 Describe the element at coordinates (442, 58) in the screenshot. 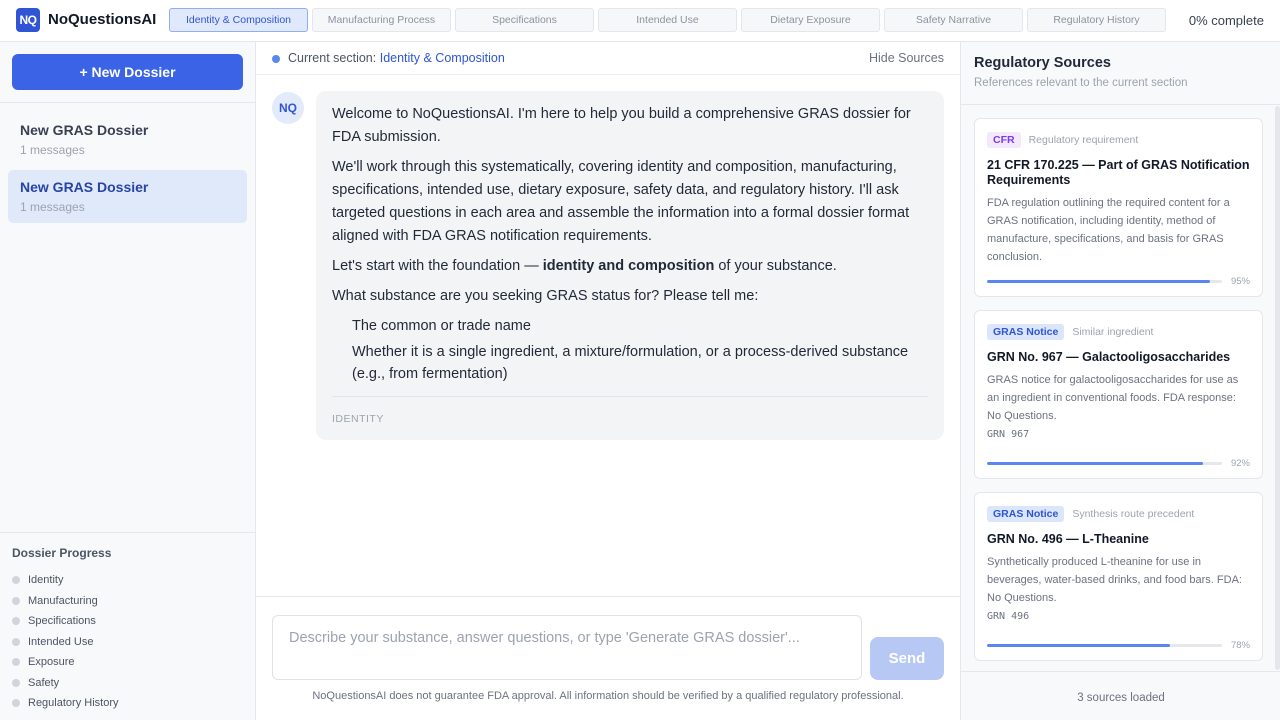

I see `current-section-value: Identity & Composition` at that location.